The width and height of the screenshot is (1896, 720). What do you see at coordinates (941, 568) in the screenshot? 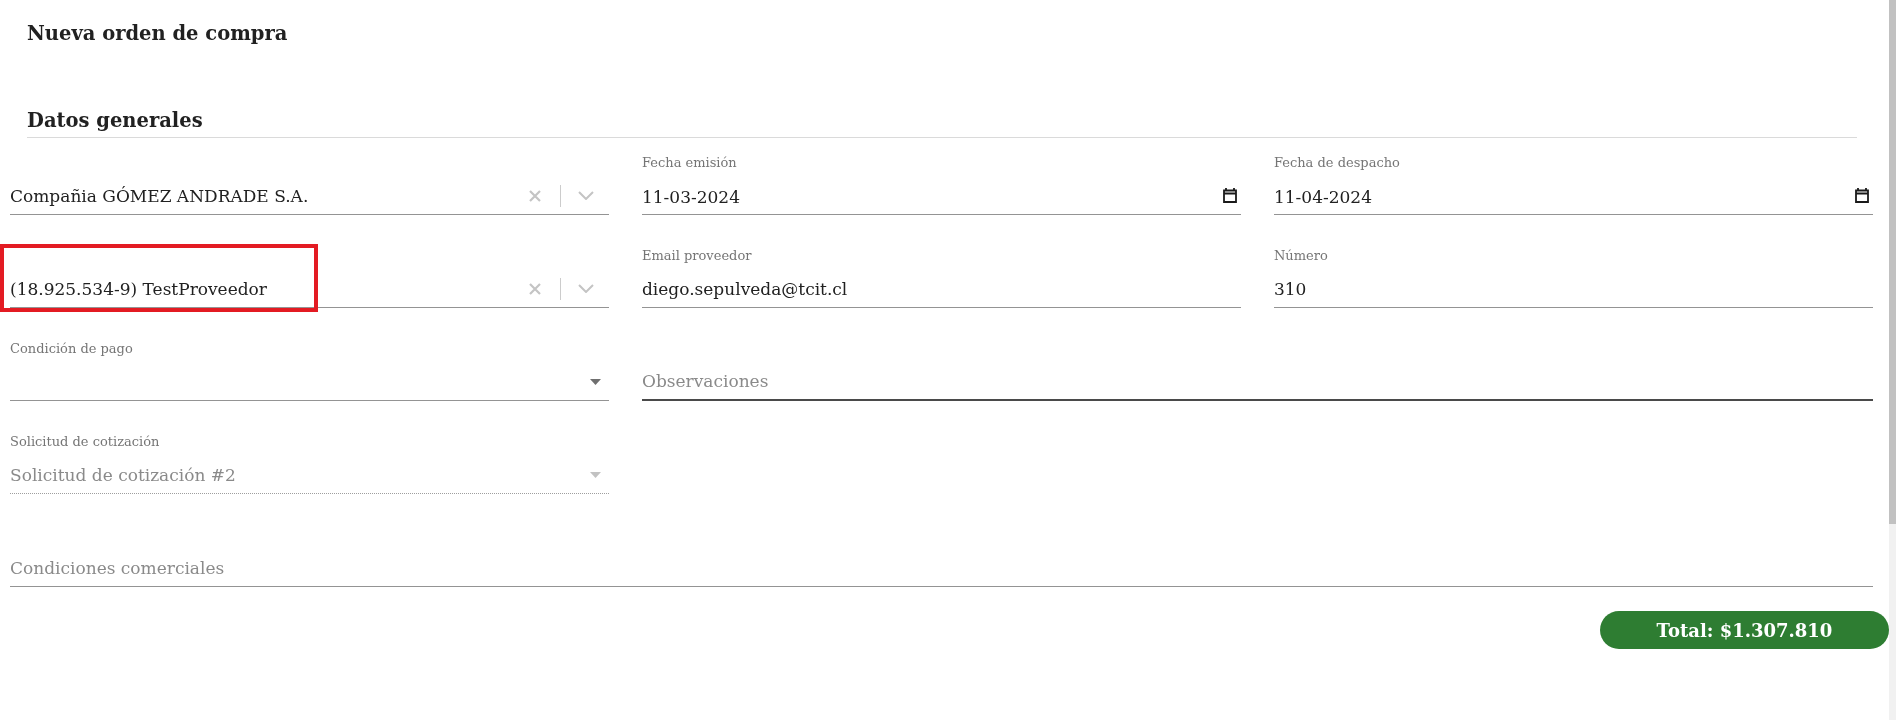
I see `textarea-field: Condiciones comerciales` at bounding box center [941, 568].